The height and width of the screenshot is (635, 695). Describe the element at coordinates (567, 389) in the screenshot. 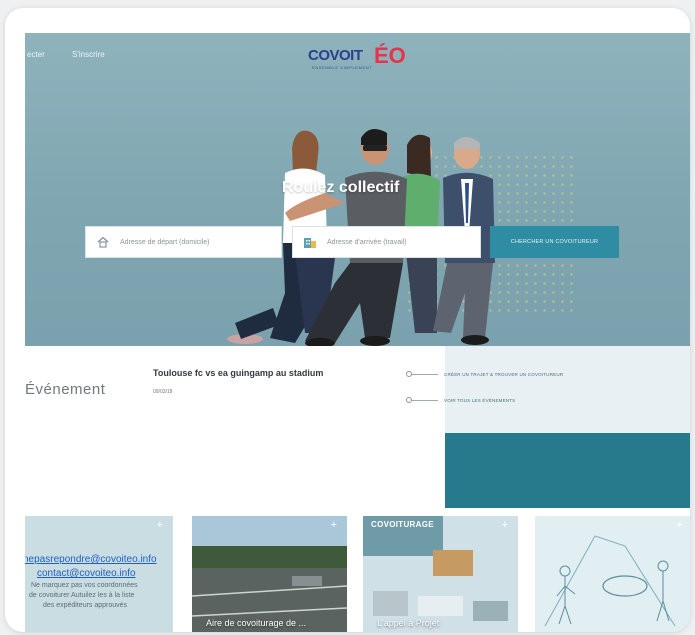

I see `links-panel` at that location.